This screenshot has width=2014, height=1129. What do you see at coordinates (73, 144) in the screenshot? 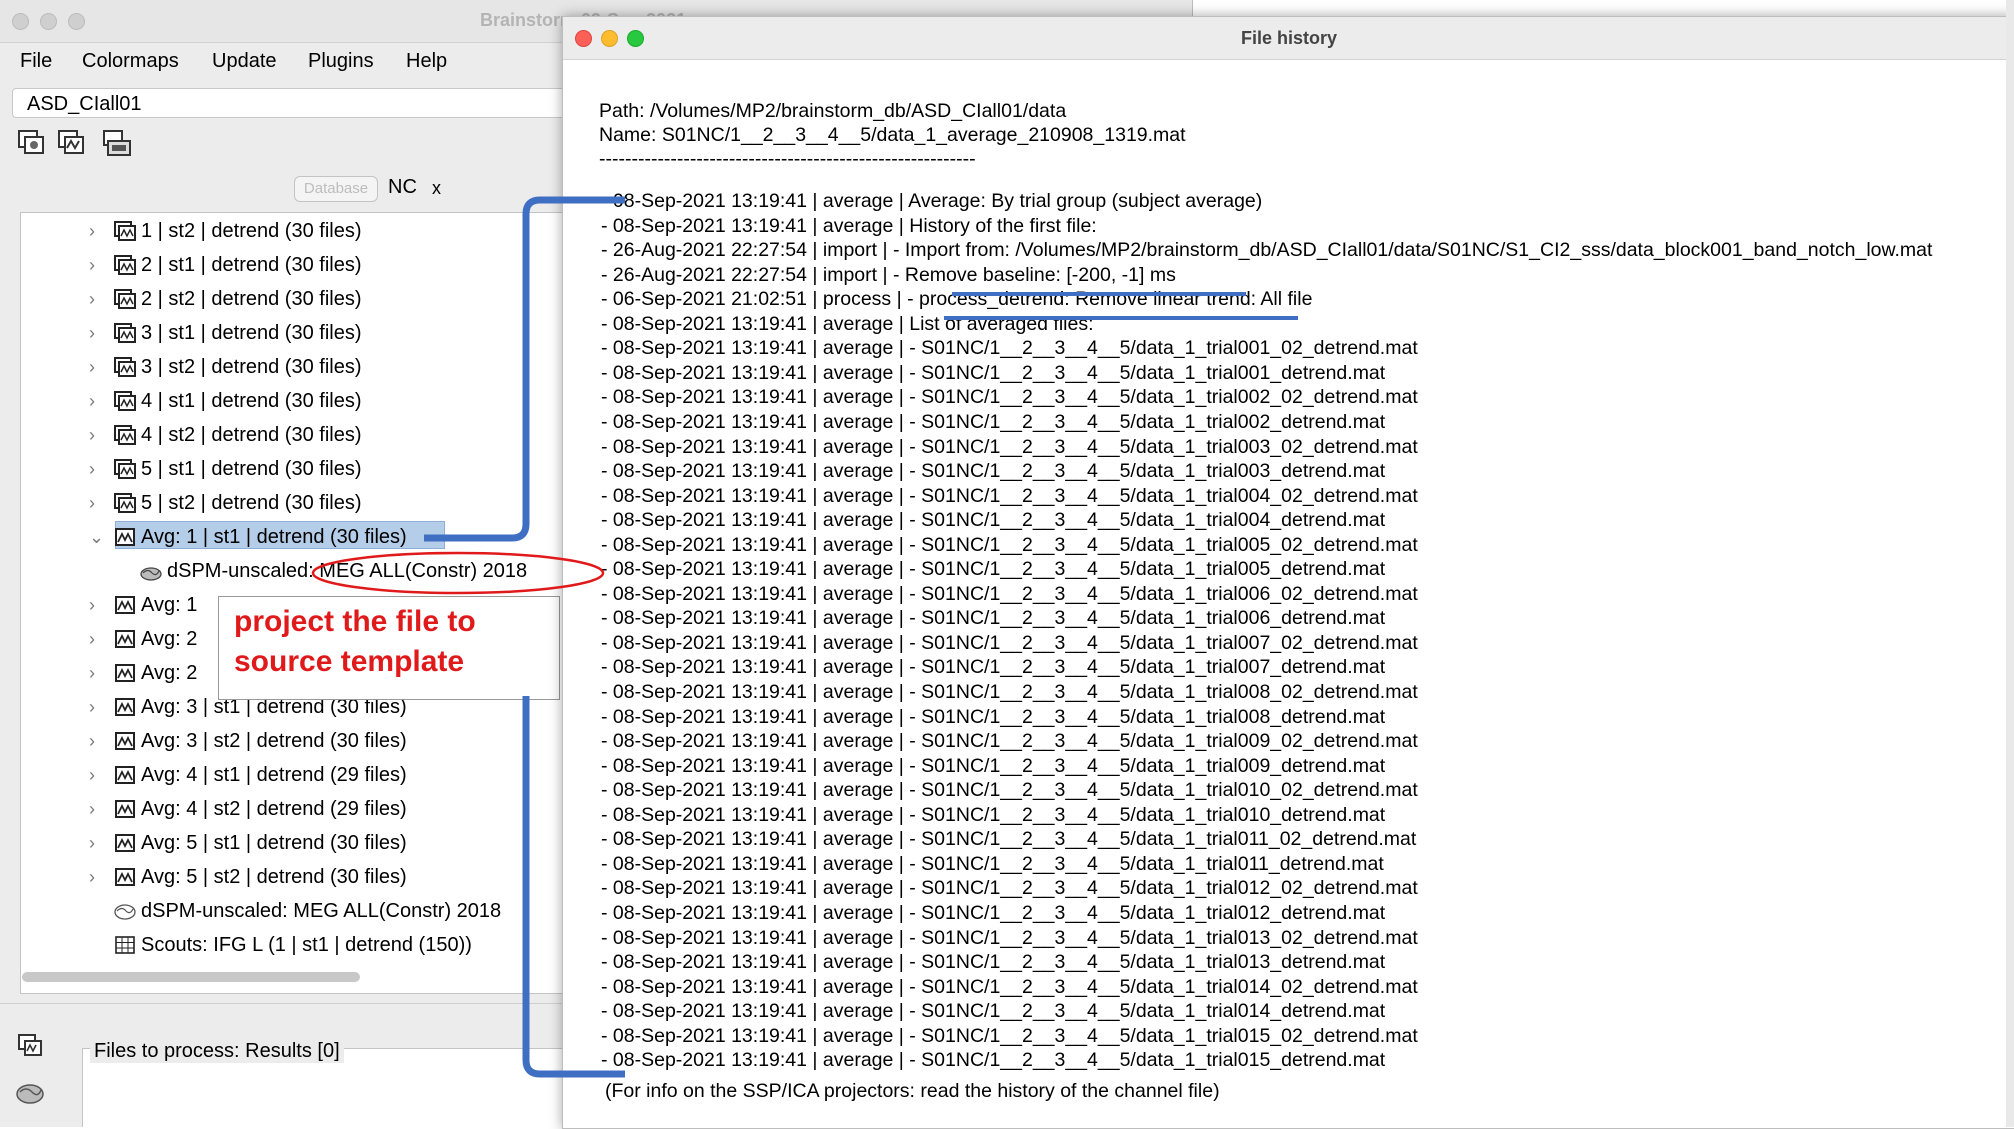
I see `functional-data-view-icon` at bounding box center [73, 144].